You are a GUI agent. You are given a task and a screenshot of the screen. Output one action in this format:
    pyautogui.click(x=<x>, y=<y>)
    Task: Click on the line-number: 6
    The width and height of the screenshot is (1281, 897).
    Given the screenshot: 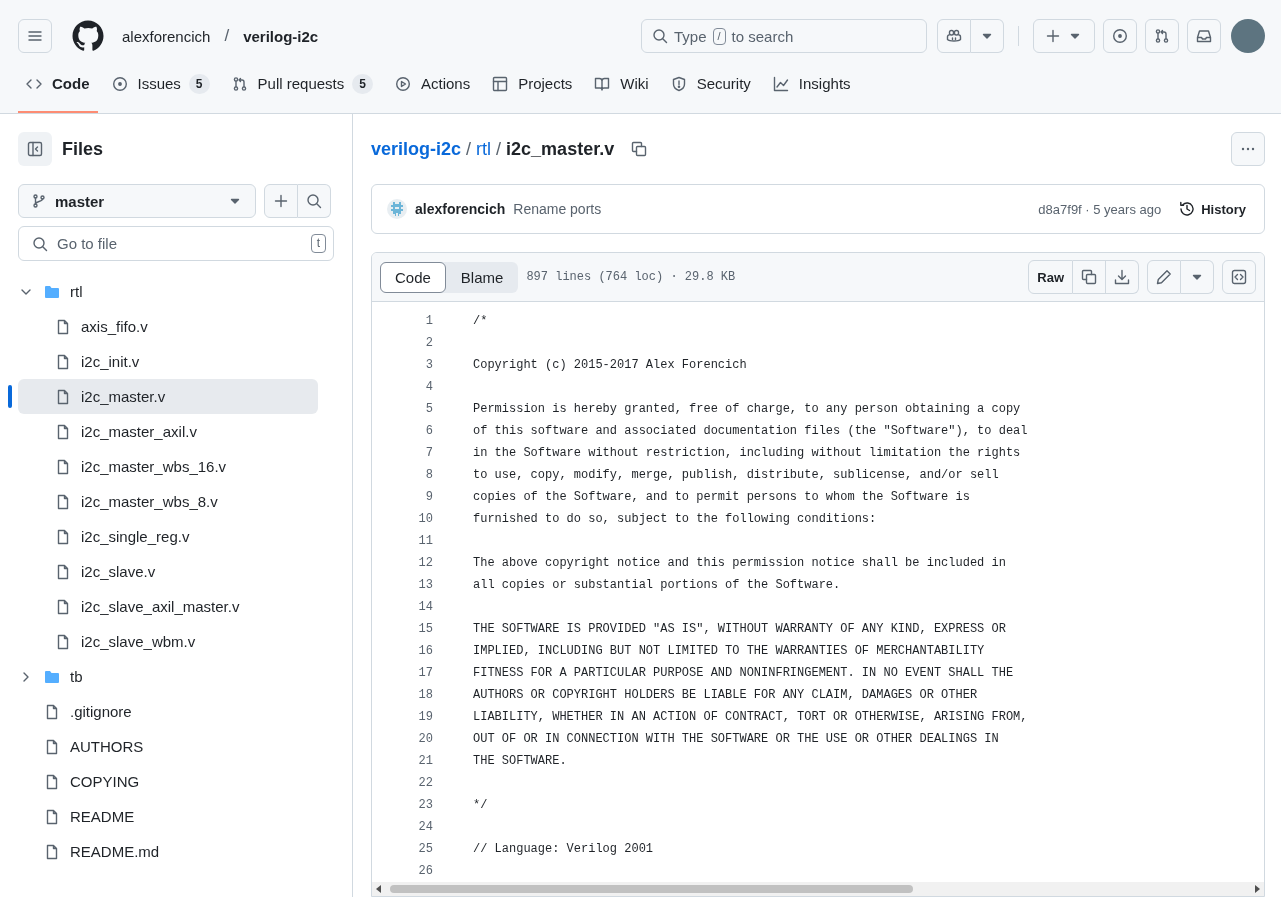 What is the action you would take?
    pyautogui.click(x=428, y=431)
    